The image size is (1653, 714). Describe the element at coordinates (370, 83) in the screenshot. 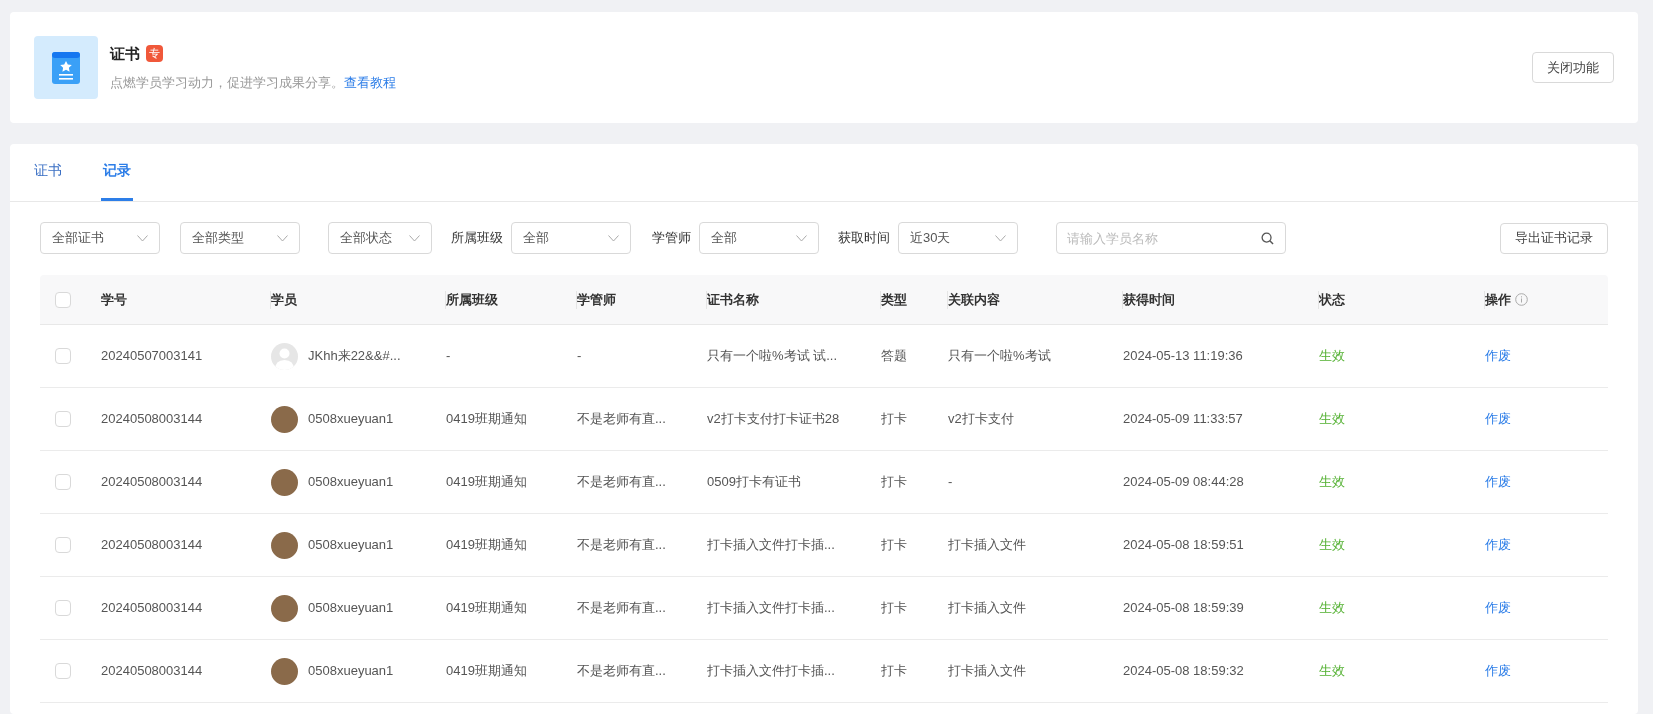

I see `tutorial-link: 查看教程` at that location.